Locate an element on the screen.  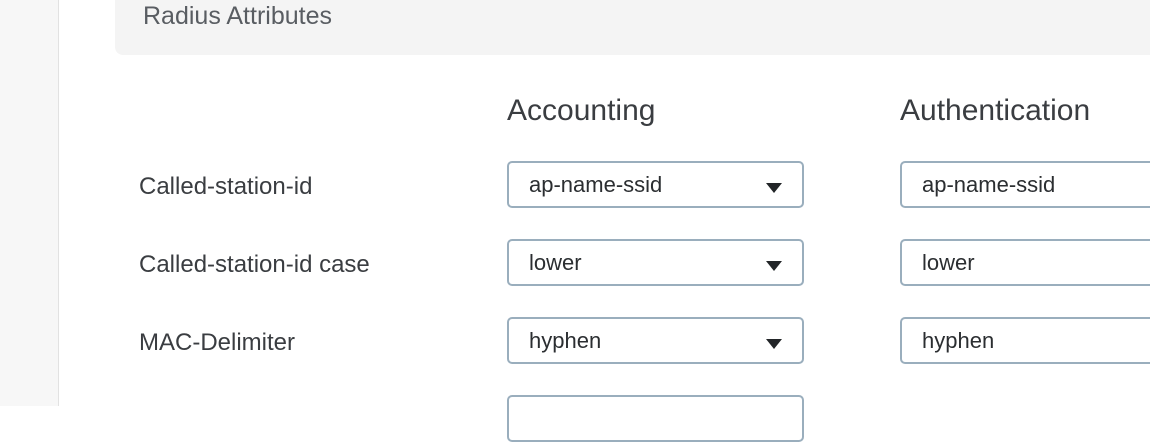
accounting-called-station-id-case-select: lower is located at coordinates (655, 262).